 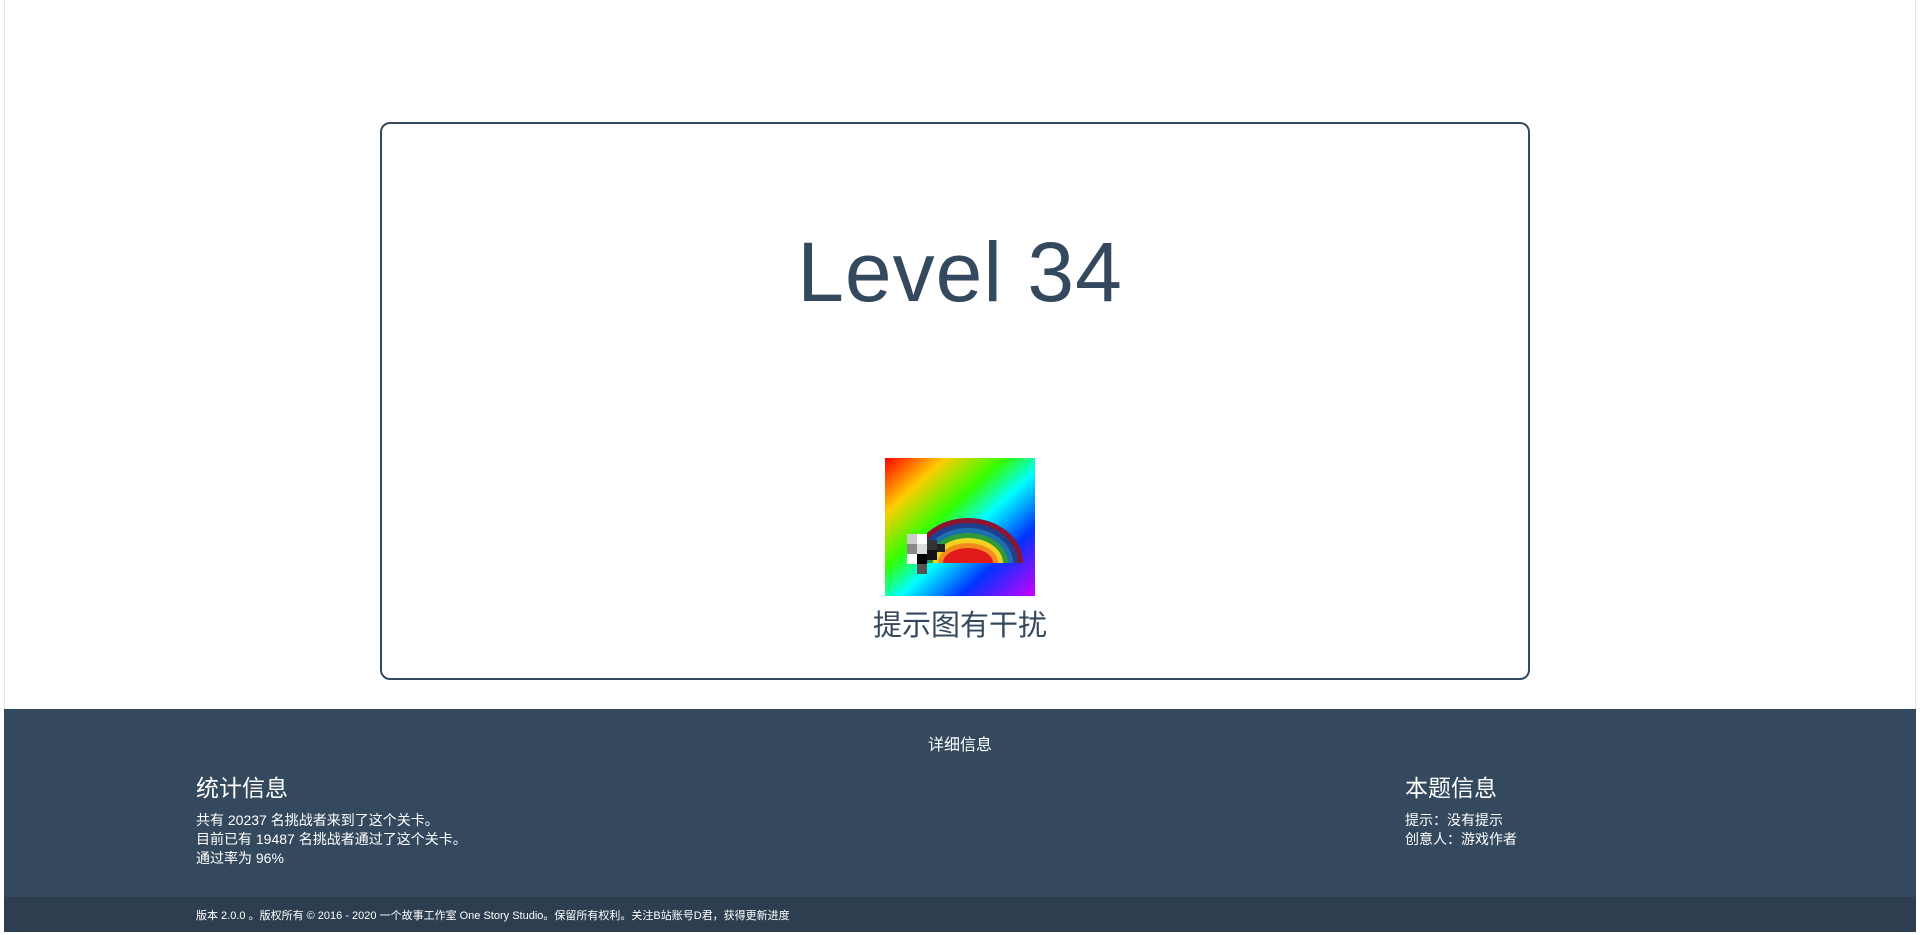 What do you see at coordinates (240, 858) in the screenshot?
I see `stats-line: 通过率为 96%` at bounding box center [240, 858].